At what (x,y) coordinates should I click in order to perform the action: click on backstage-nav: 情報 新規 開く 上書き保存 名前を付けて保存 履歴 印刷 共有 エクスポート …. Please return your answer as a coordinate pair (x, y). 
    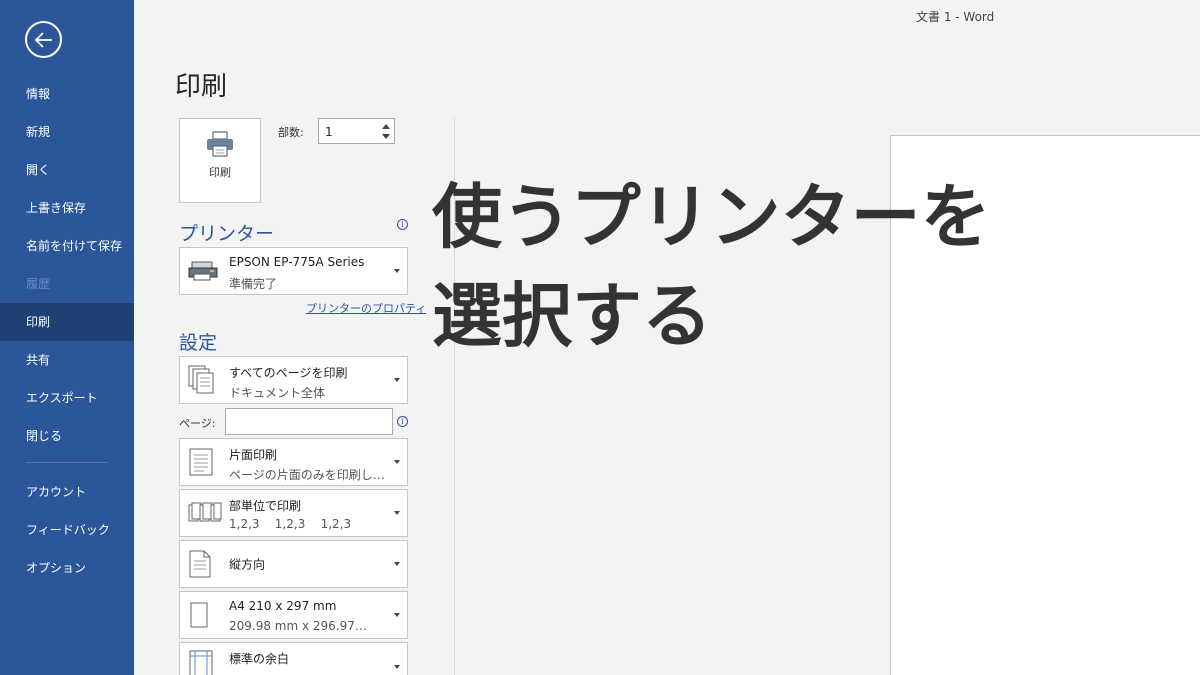
    Looking at the image, I should click on (67, 331).